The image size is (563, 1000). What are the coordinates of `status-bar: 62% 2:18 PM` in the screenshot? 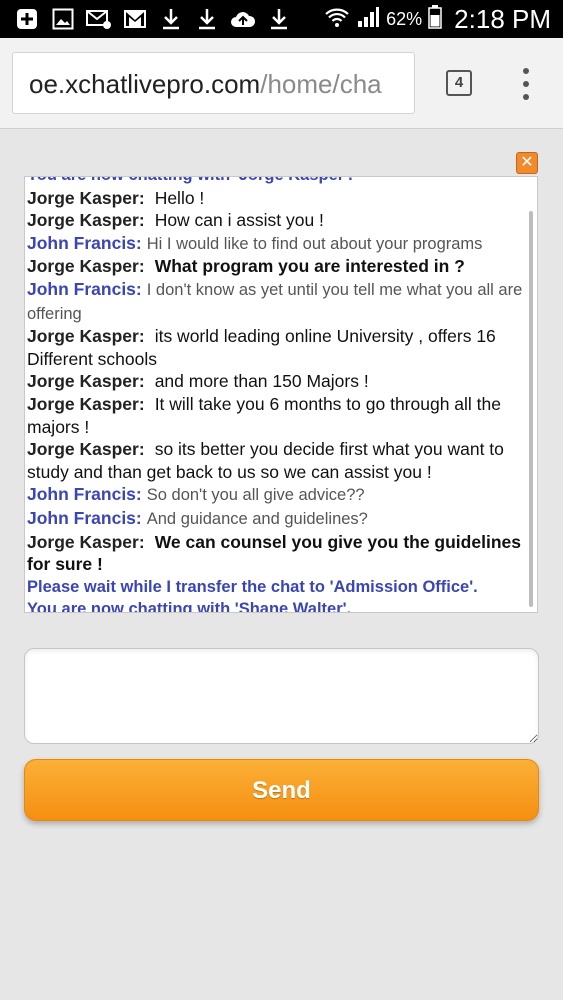 It's located at (281, 19).